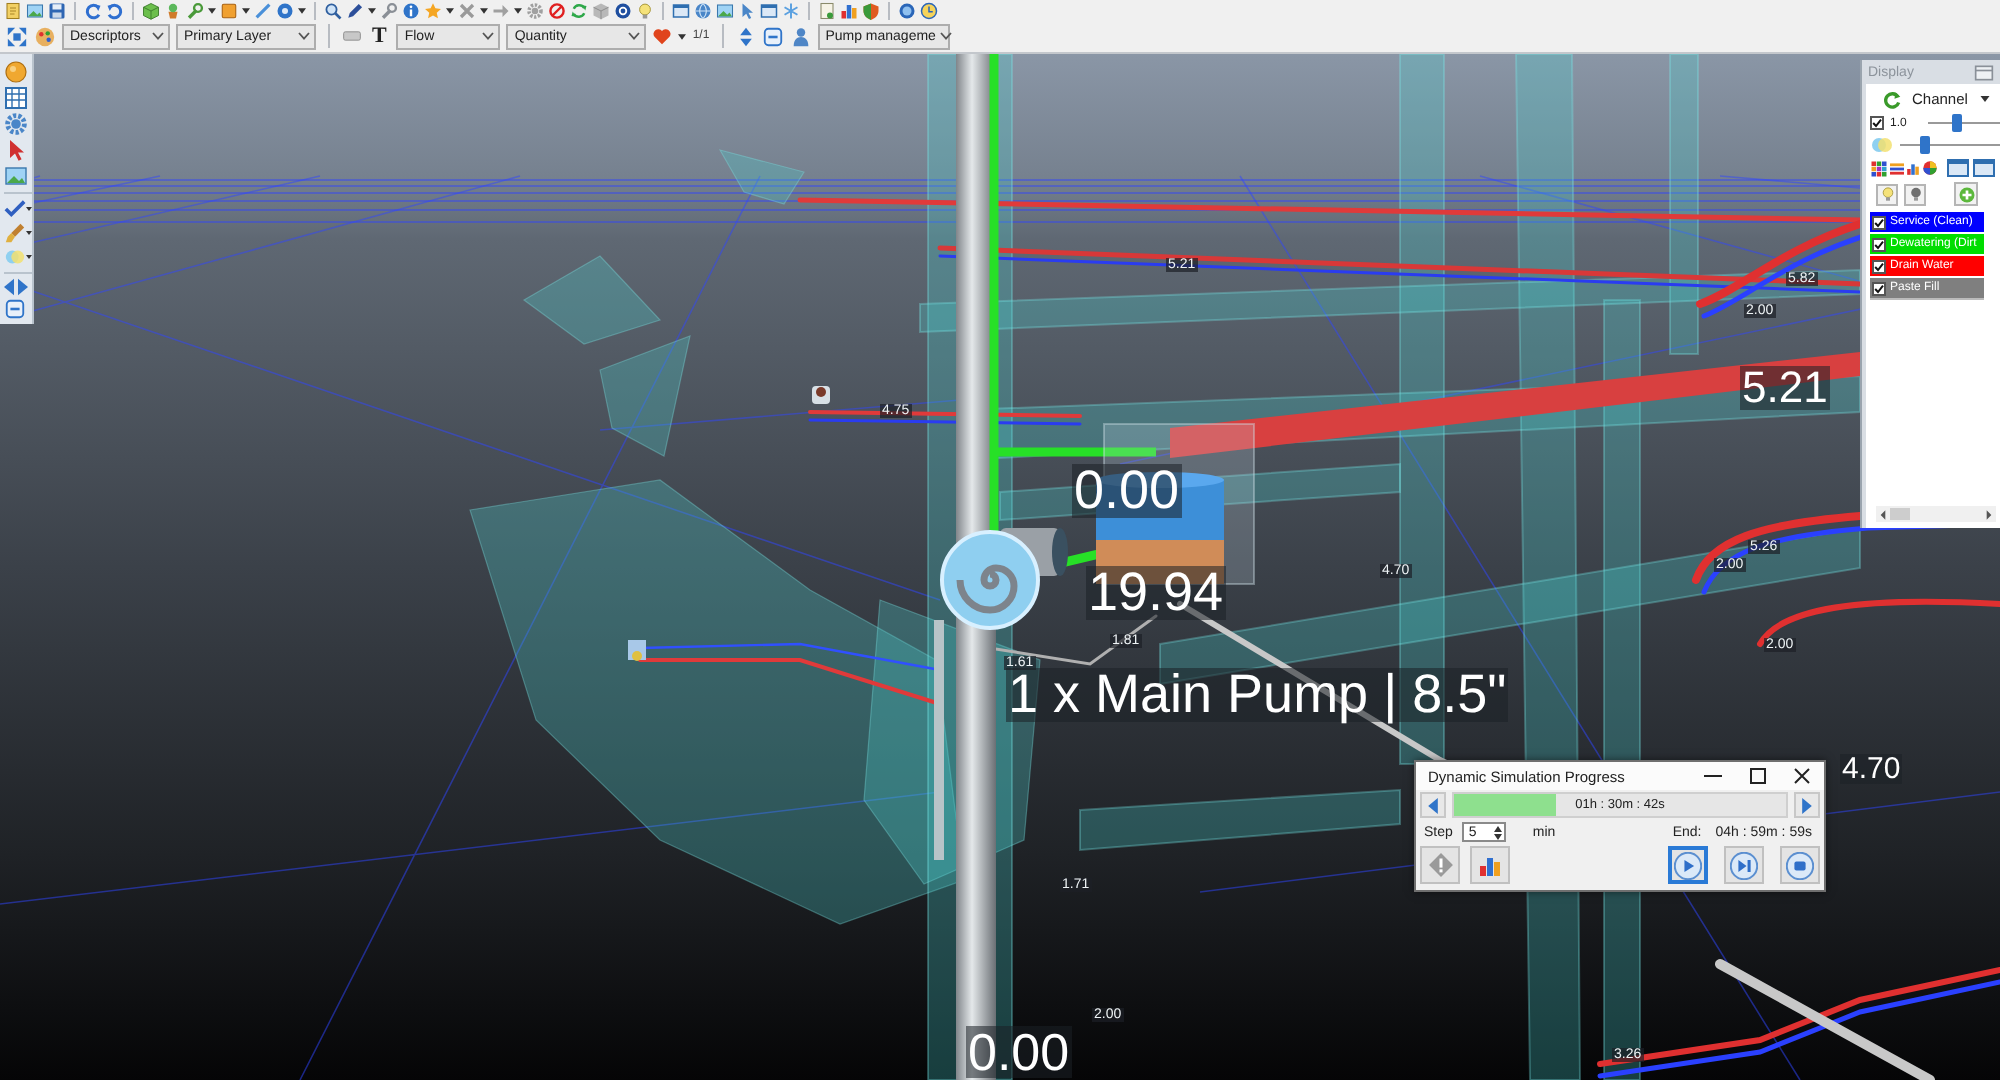 Image resolution: width=2000 pixels, height=1080 pixels. I want to click on cycle-arrows-icon, so click(579, 10).